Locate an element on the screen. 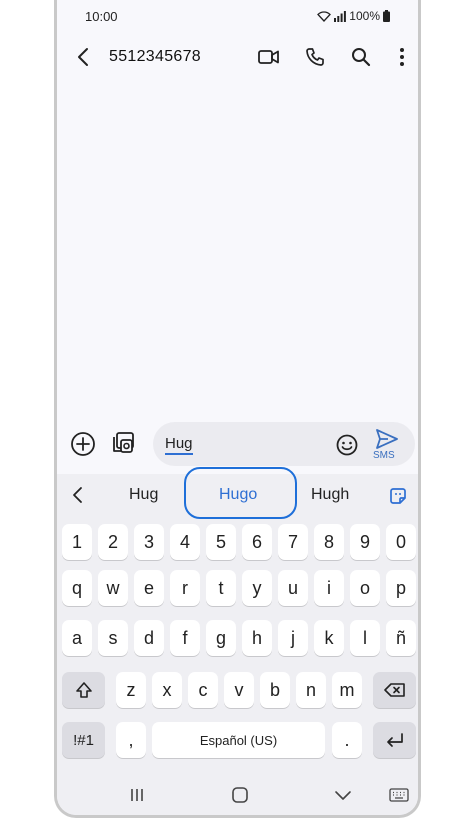  key-3: 3 is located at coordinates (149, 542).